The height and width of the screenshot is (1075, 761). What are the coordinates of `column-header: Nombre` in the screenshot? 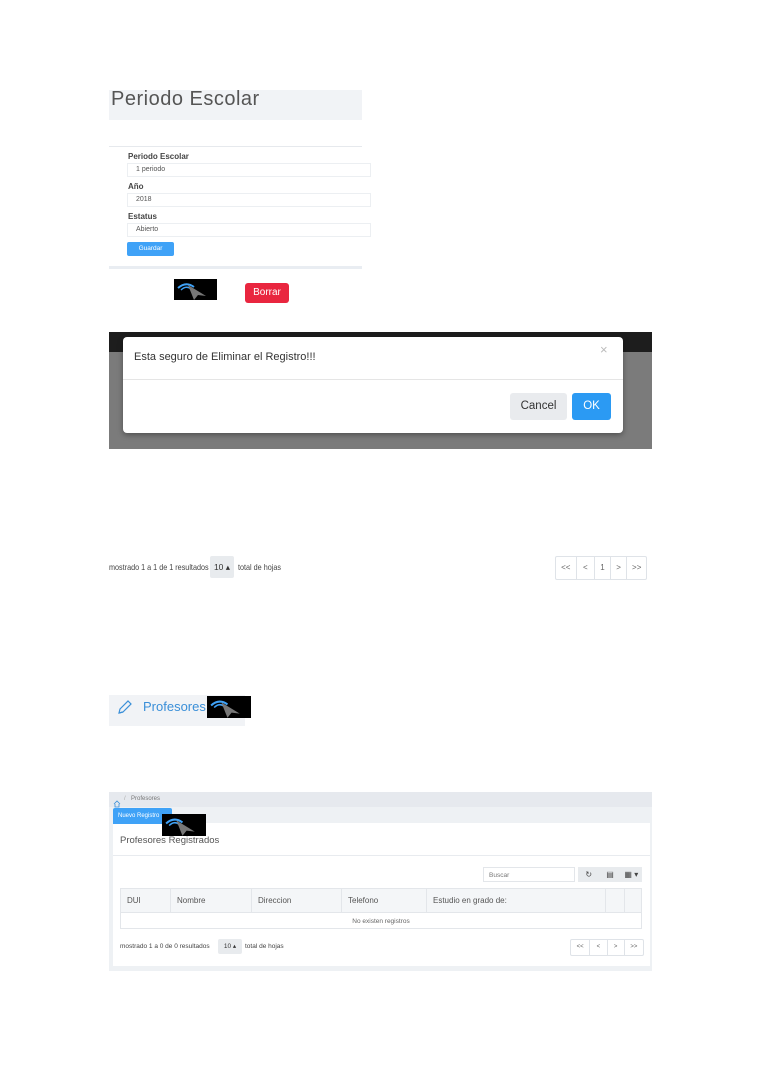 It's located at (211, 901).